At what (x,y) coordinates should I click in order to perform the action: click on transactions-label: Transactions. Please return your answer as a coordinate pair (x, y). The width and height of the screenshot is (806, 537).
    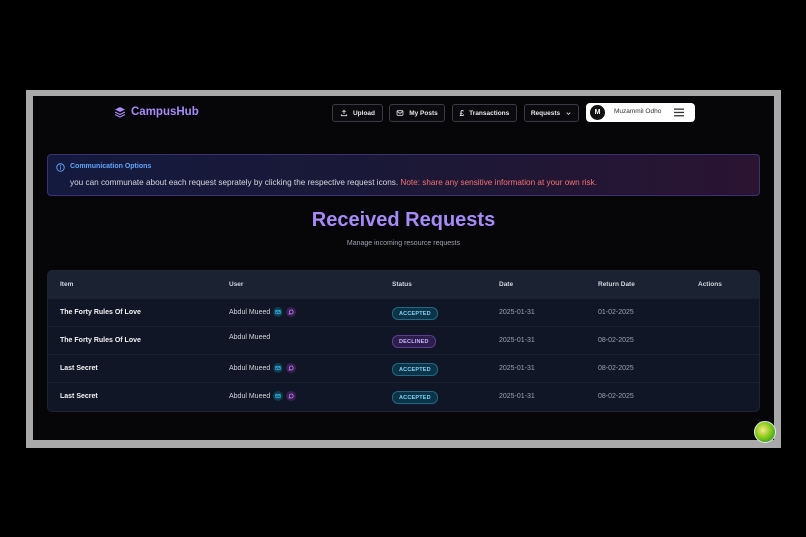
    Looking at the image, I should click on (489, 113).